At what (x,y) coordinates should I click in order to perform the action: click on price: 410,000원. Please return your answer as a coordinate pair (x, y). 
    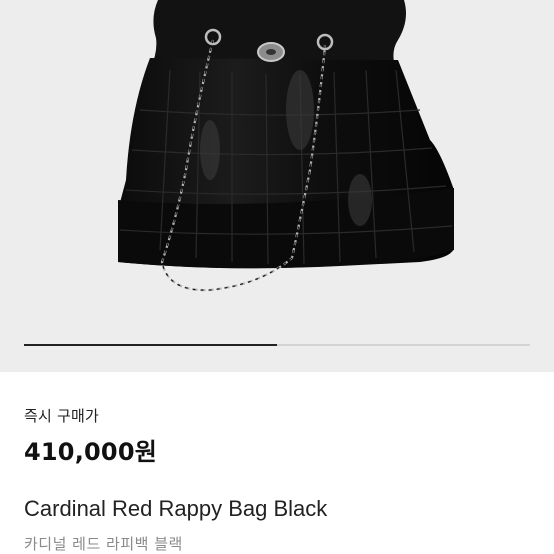
    Looking at the image, I should click on (90, 452).